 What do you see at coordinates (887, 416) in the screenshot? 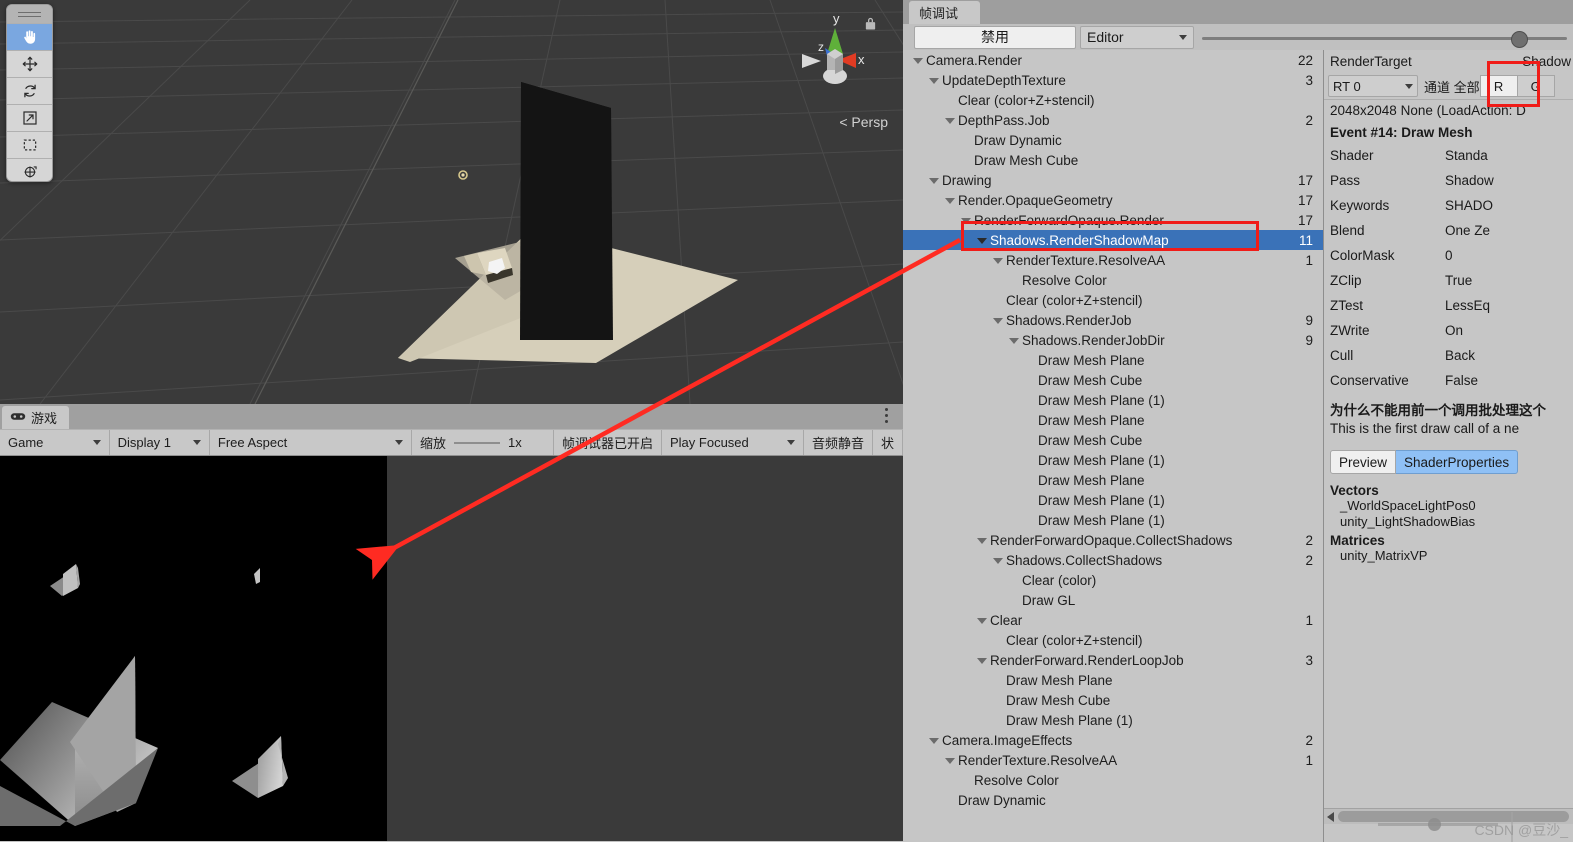
I see `kebab-menu-icon` at bounding box center [887, 416].